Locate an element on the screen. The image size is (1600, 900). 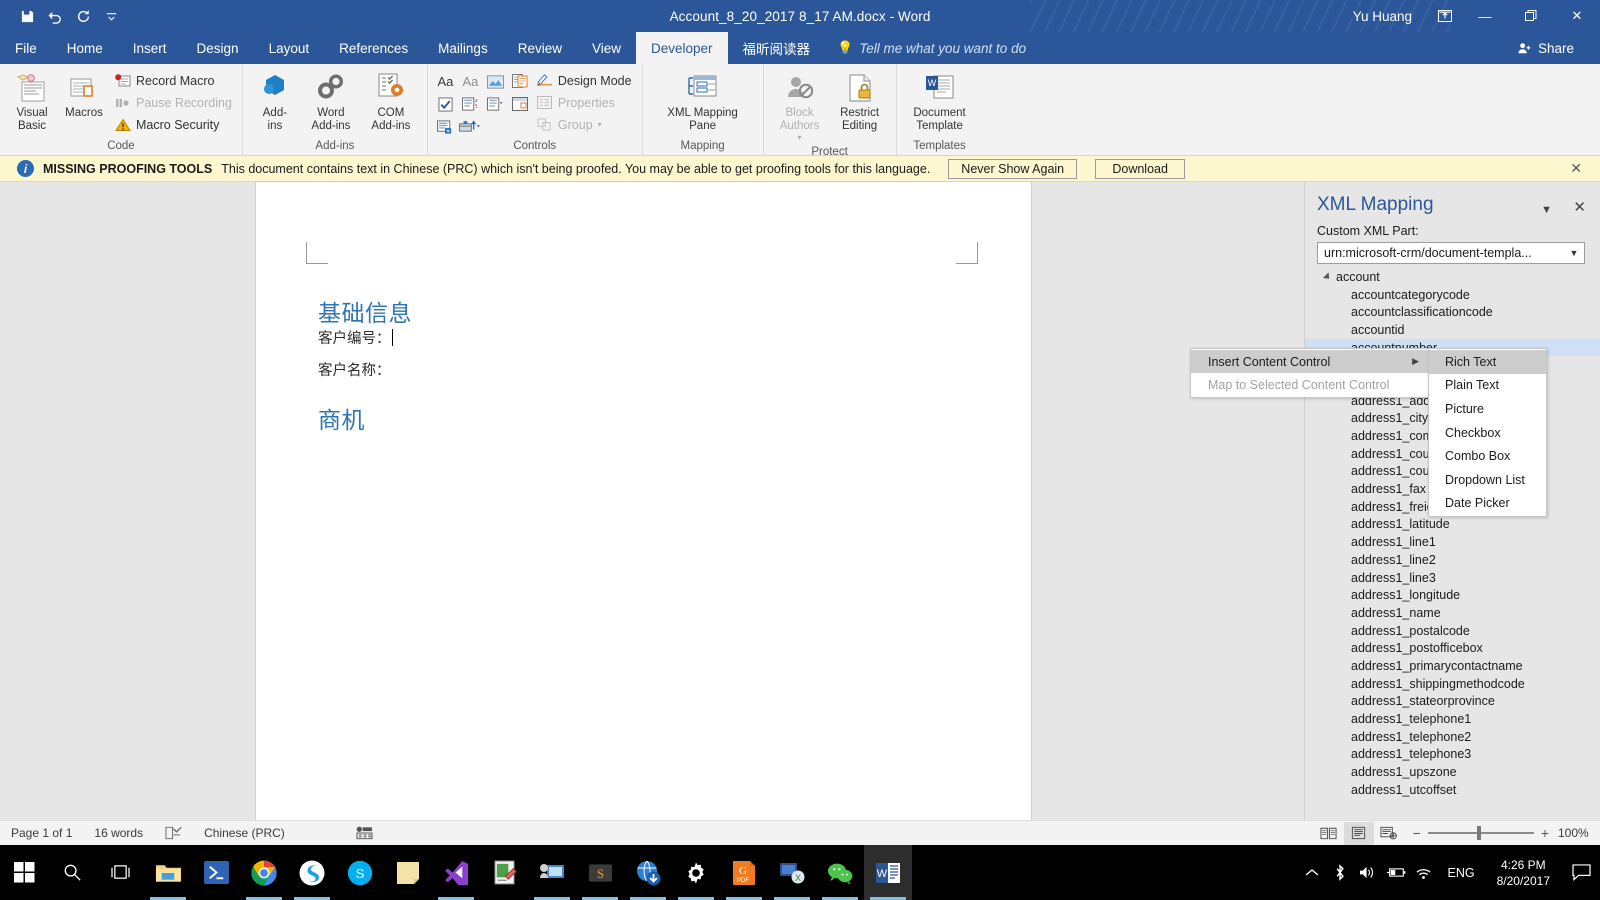
restore-button is located at coordinates (1531, 16).